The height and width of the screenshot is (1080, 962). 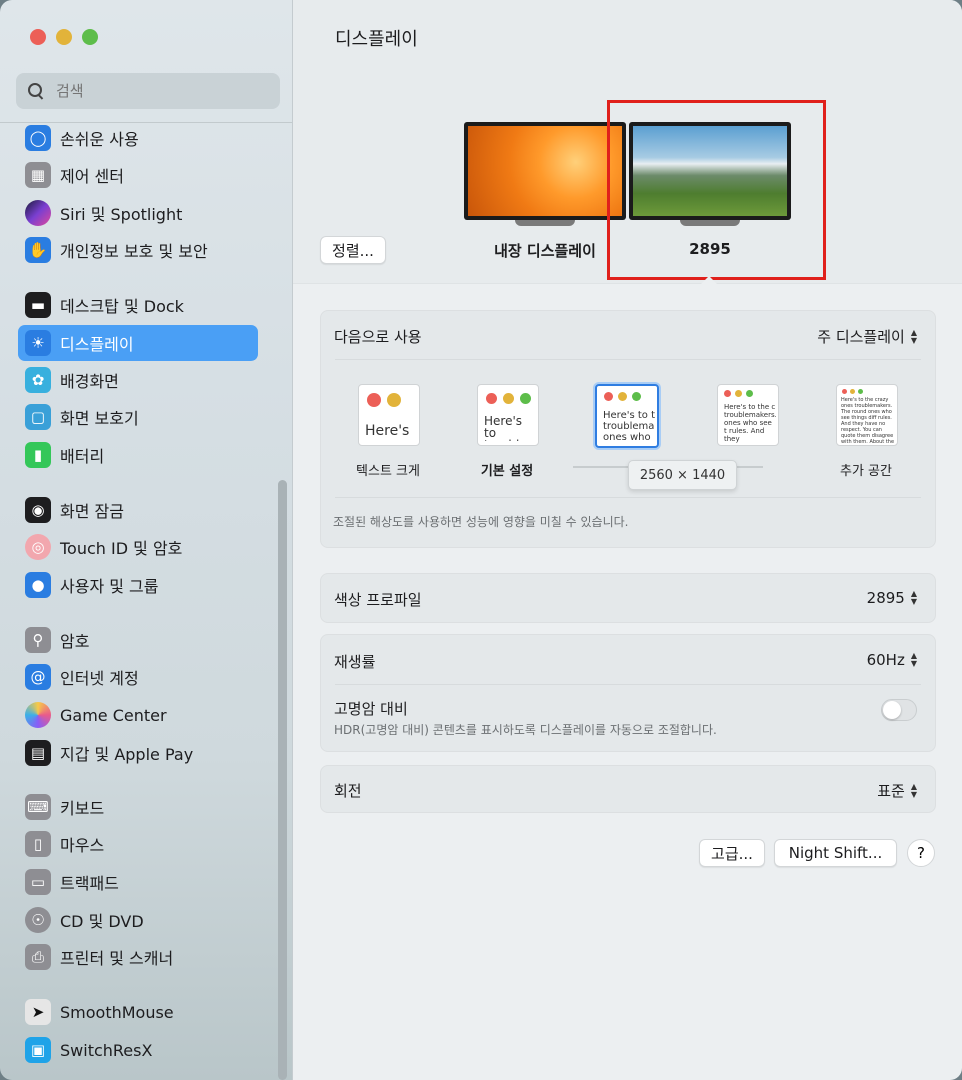 I want to click on sidebar-item-screensaver: ▢ 화면 보호기, so click(x=138, y=417).